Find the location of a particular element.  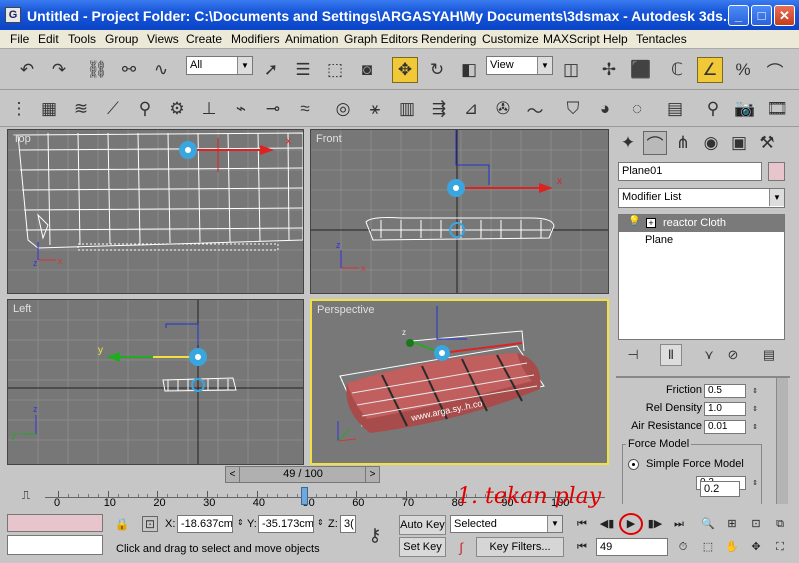

y-spinner-icon: ⇕ is located at coordinates (320, 522).